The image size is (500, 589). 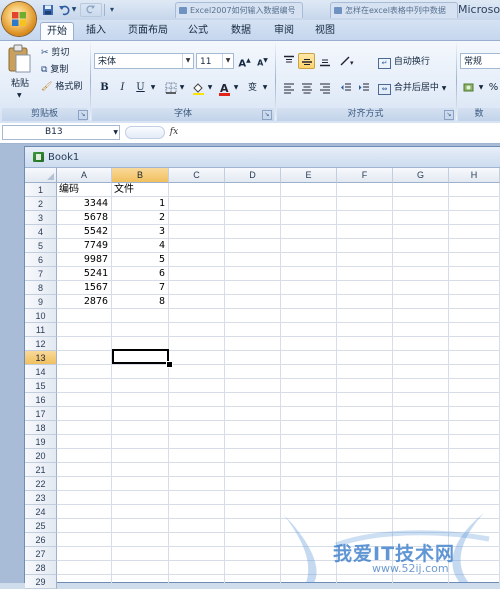 I want to click on copy-button: ⧉ 复制, so click(x=54, y=70).